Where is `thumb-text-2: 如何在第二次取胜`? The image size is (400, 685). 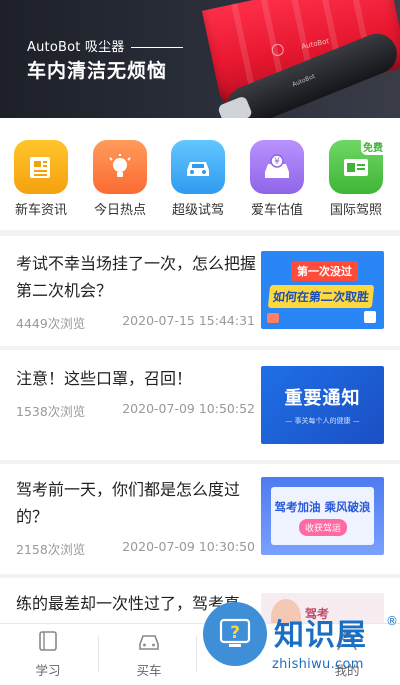
thumb-text-2: 如何在第二次取胜 is located at coordinates (321, 296).